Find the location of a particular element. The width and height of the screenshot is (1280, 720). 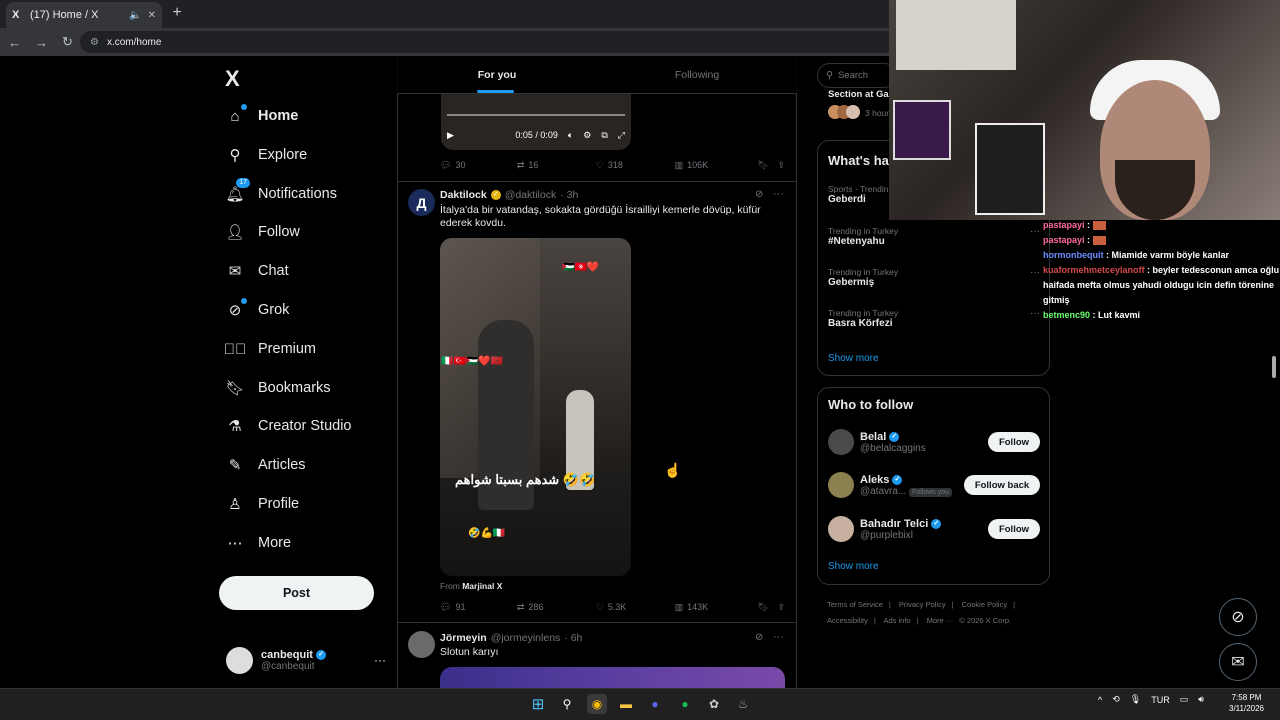

browser-tab: X (17) Home / X 🔈 ✕ is located at coordinates (84, 15).